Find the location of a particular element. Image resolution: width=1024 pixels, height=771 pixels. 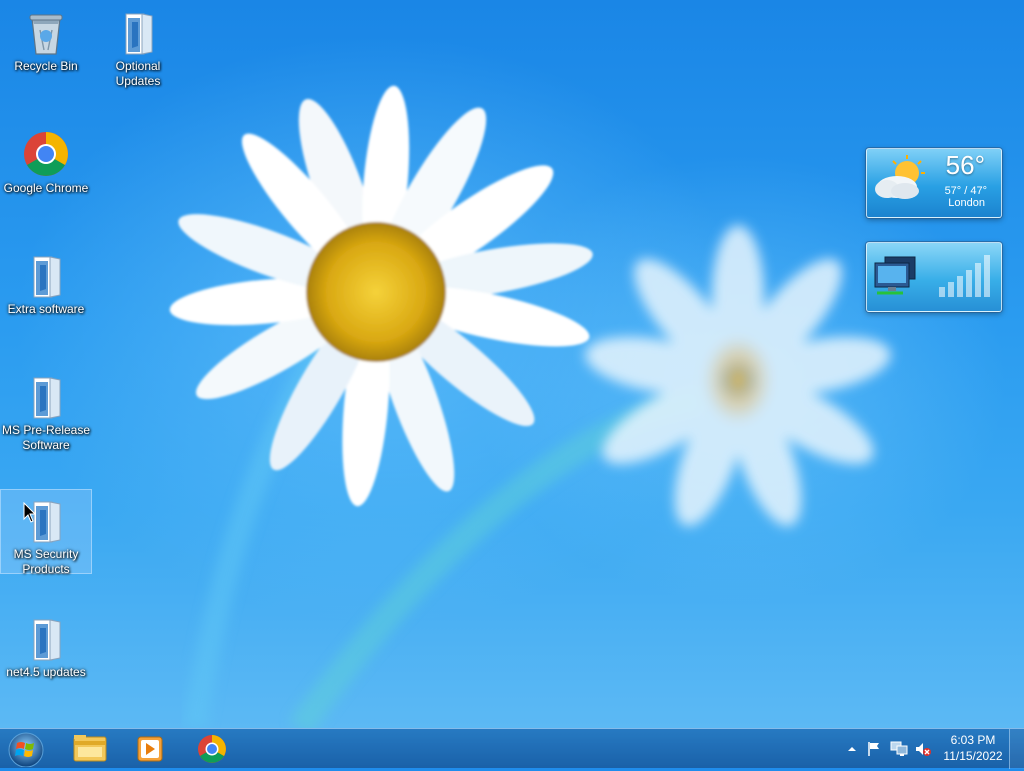

windows-logo-icon is located at coordinates (26, 750).